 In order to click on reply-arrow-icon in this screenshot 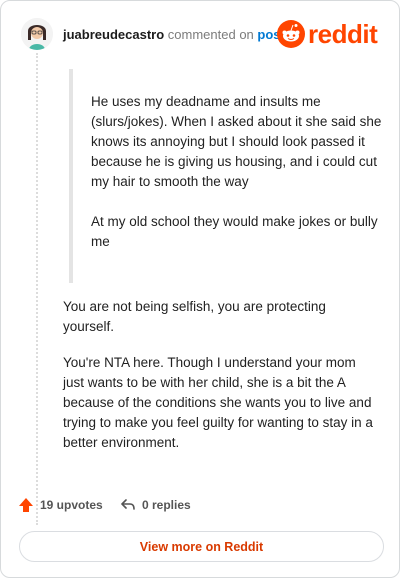, I will do `click(128, 504)`.